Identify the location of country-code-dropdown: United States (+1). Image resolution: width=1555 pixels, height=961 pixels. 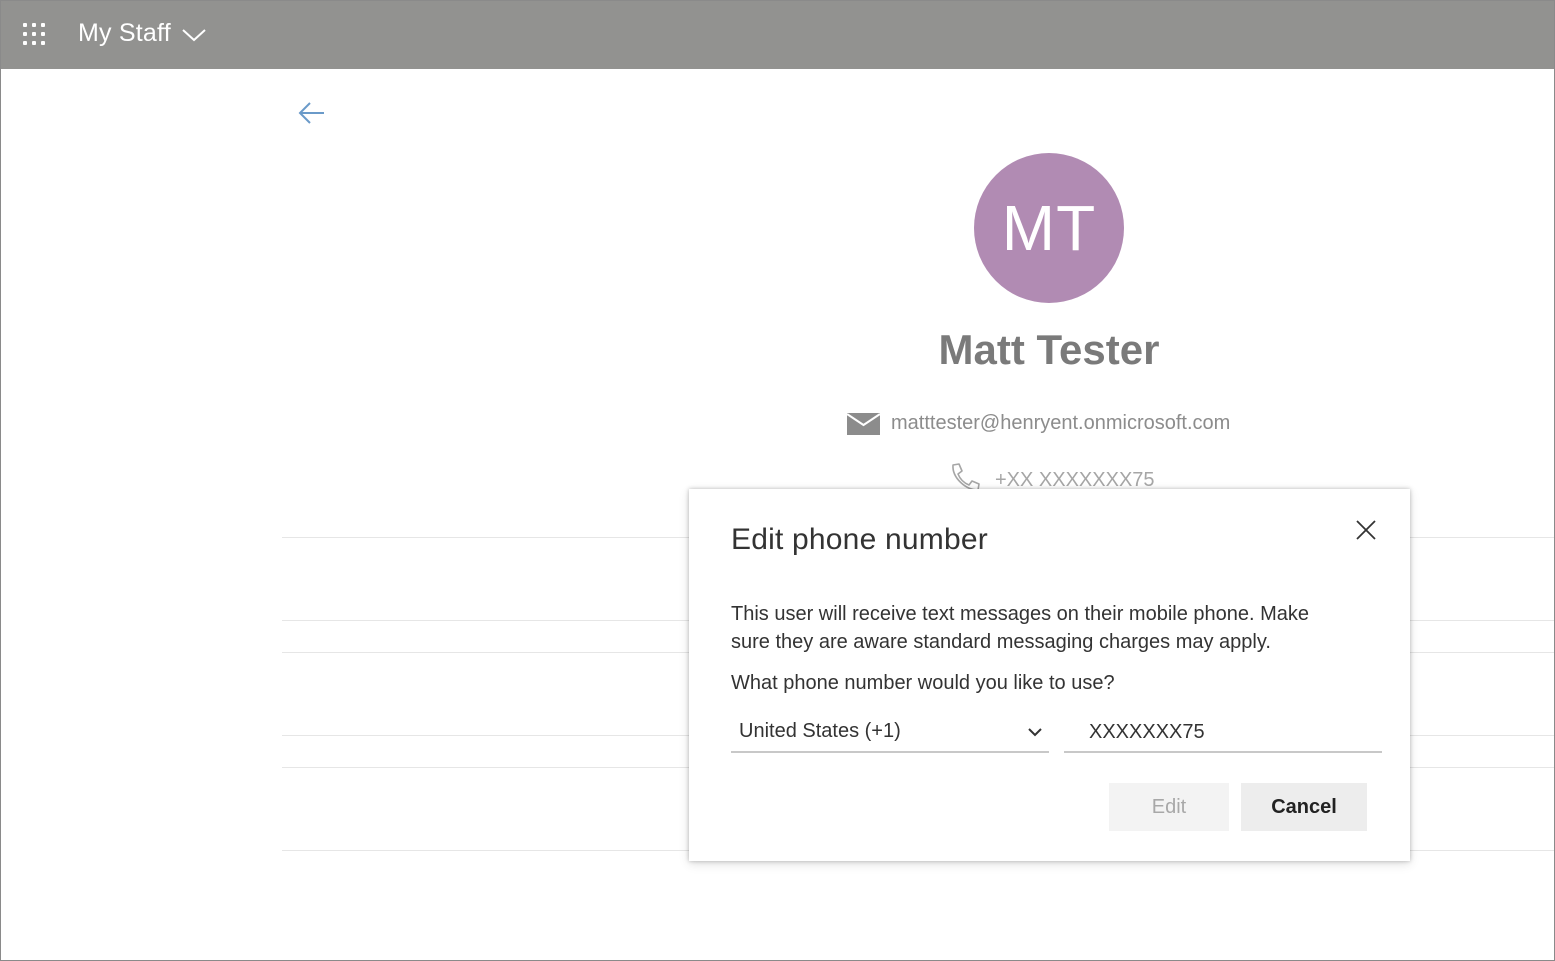
(890, 733).